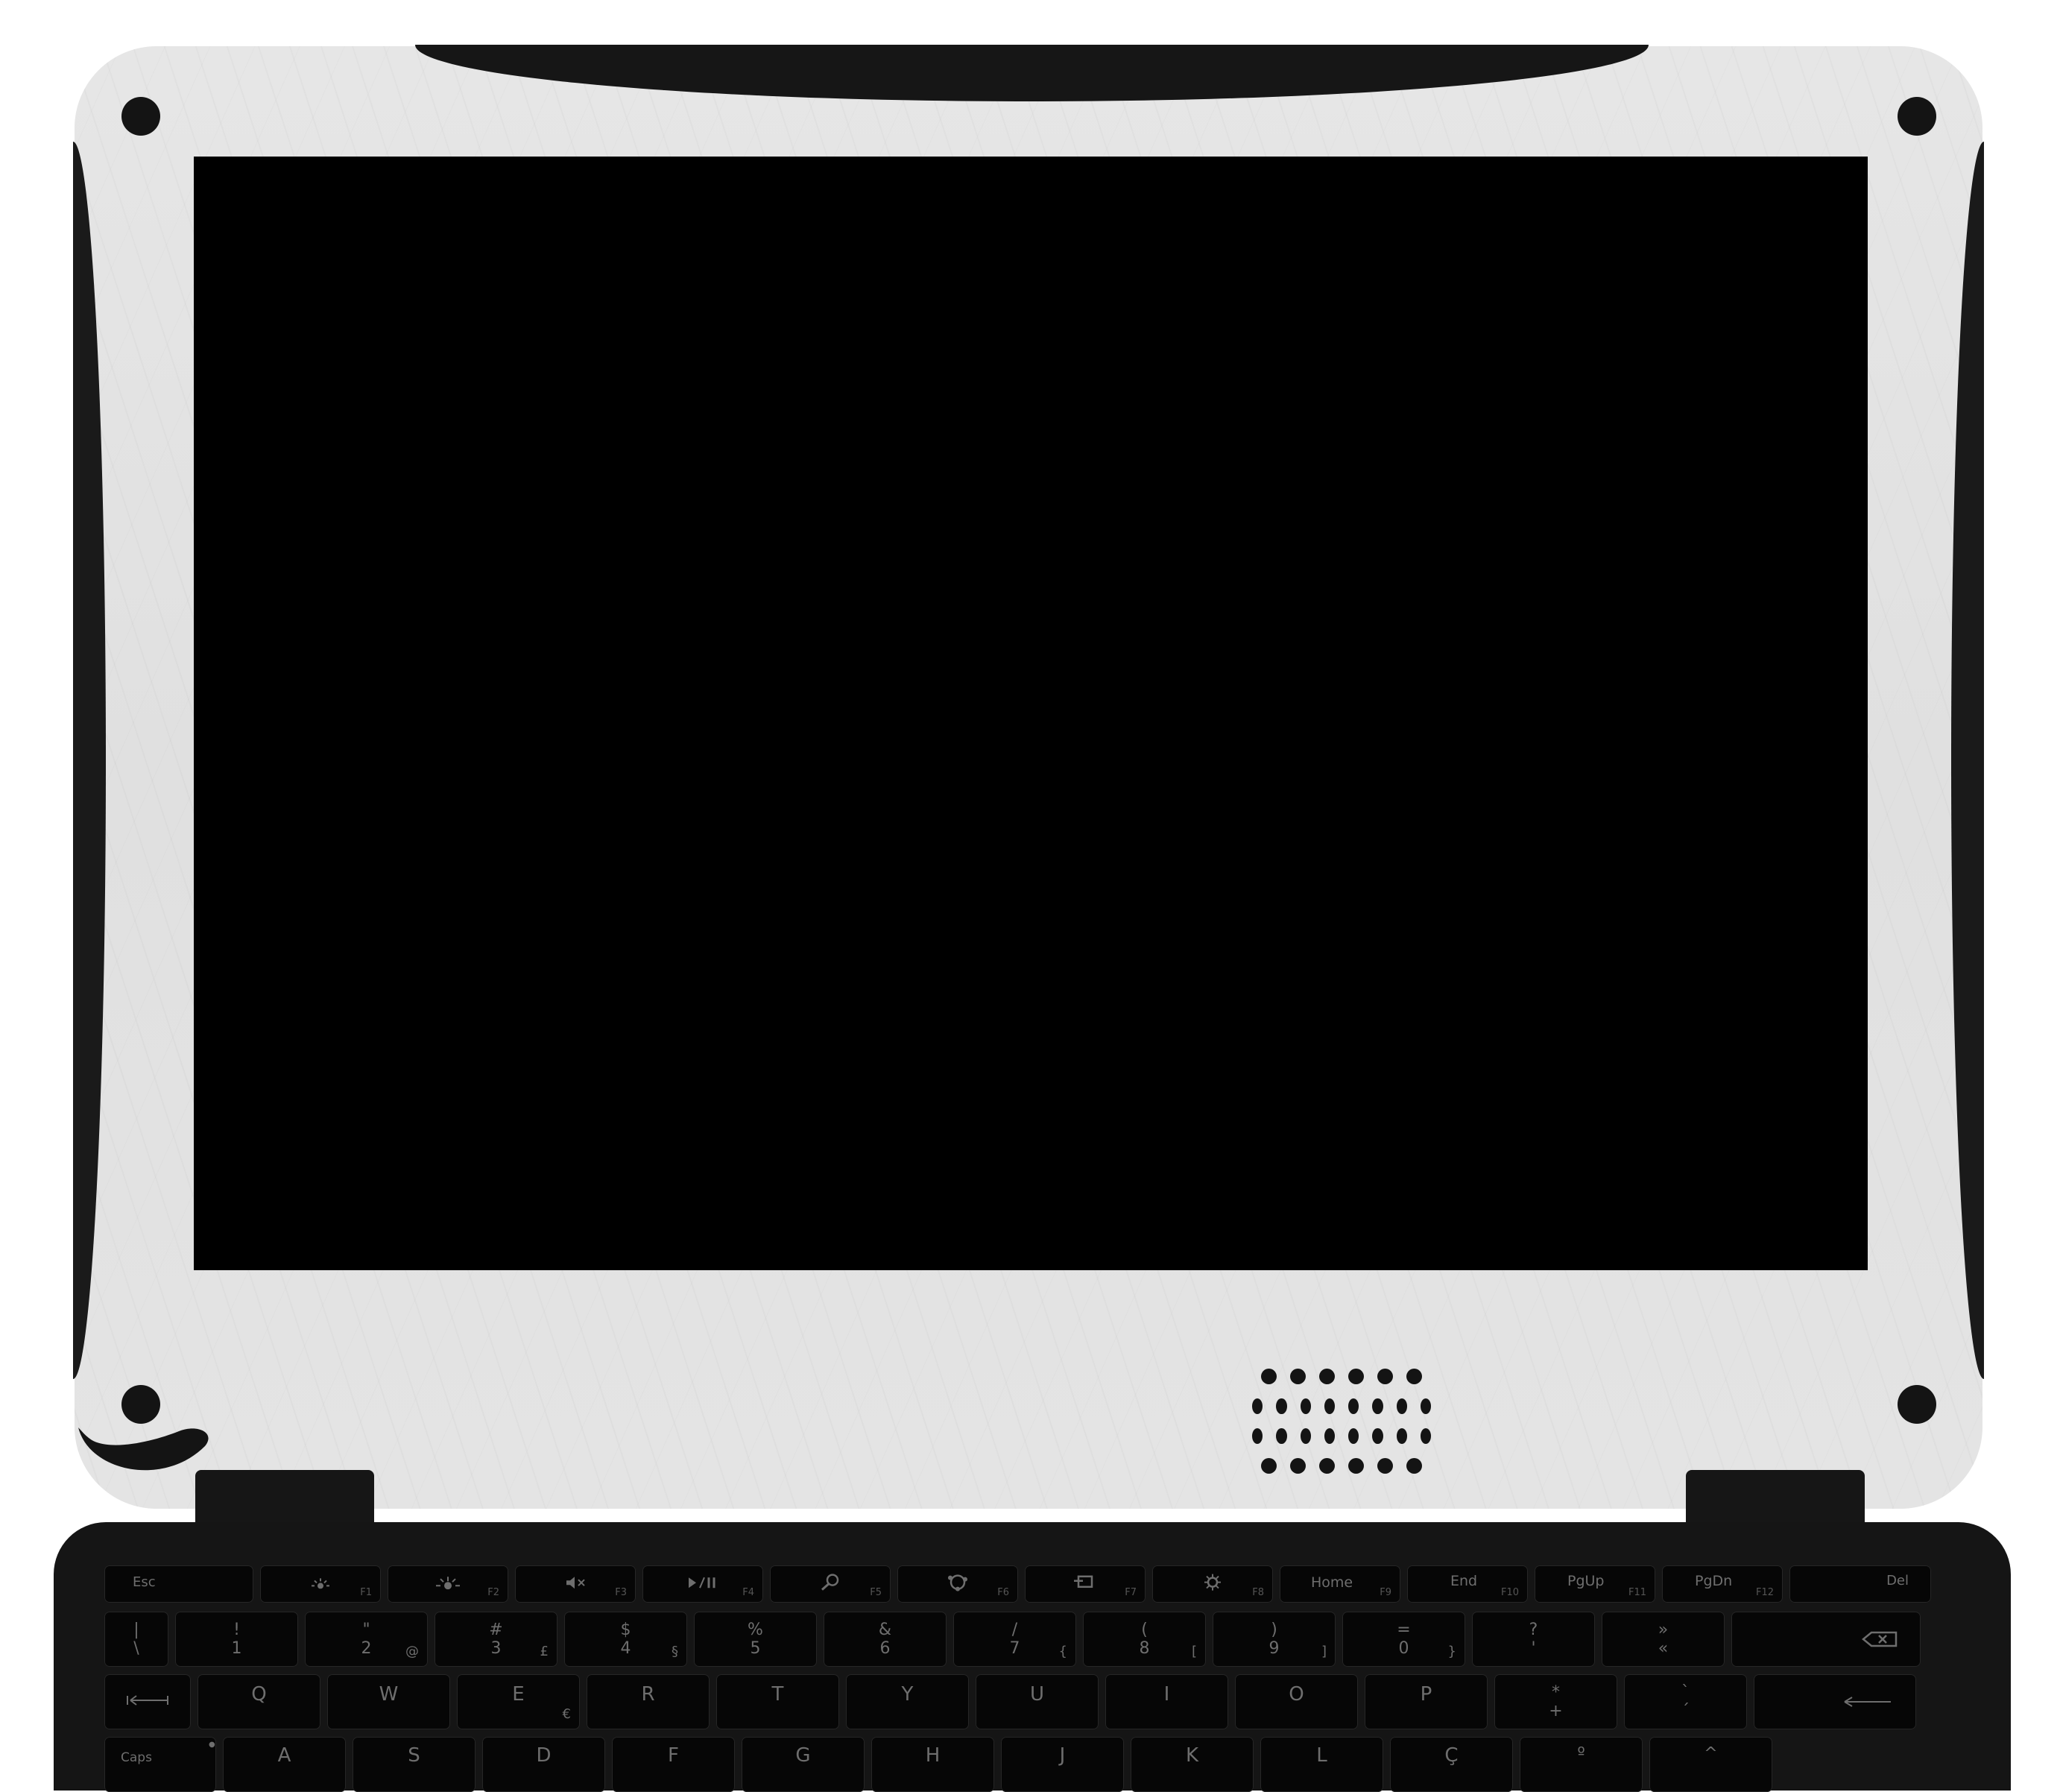 This screenshot has height=1792, width=2060. What do you see at coordinates (1860, 1584) in the screenshot?
I see `key-del: Del` at bounding box center [1860, 1584].